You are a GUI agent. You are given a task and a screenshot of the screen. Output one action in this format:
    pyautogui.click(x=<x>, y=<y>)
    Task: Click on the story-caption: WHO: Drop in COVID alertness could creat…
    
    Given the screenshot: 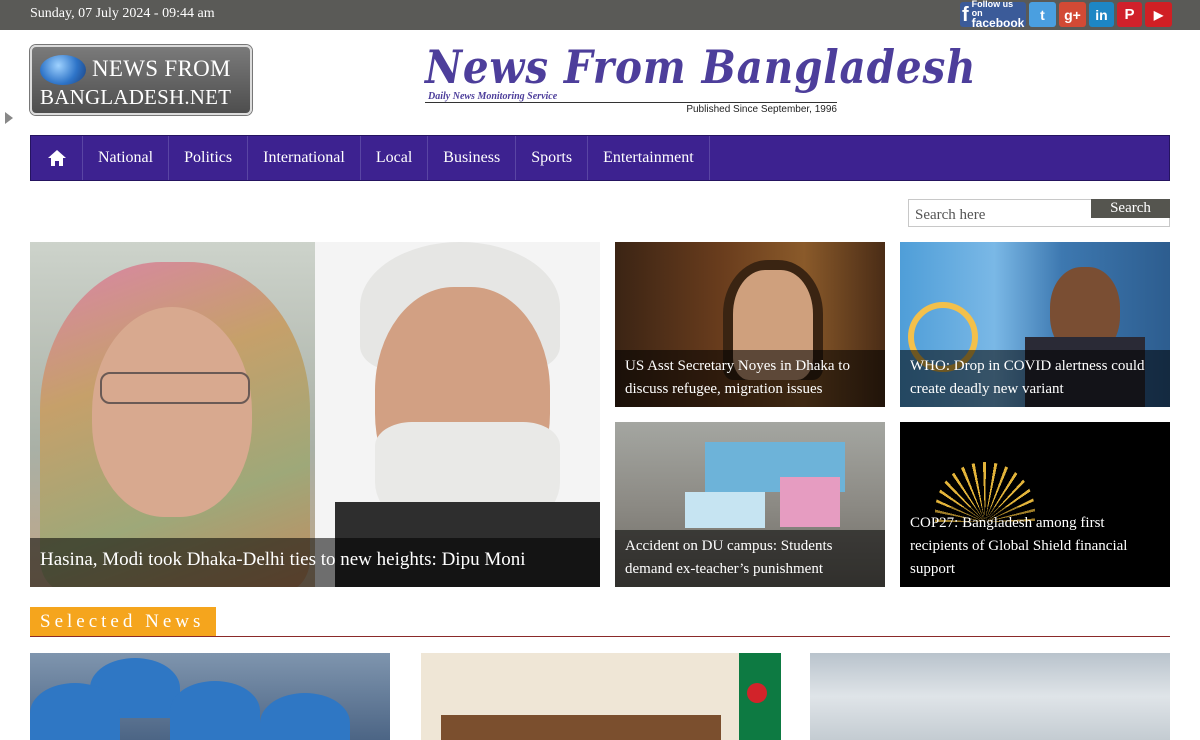 What is the action you would take?
    pyautogui.click(x=1035, y=378)
    